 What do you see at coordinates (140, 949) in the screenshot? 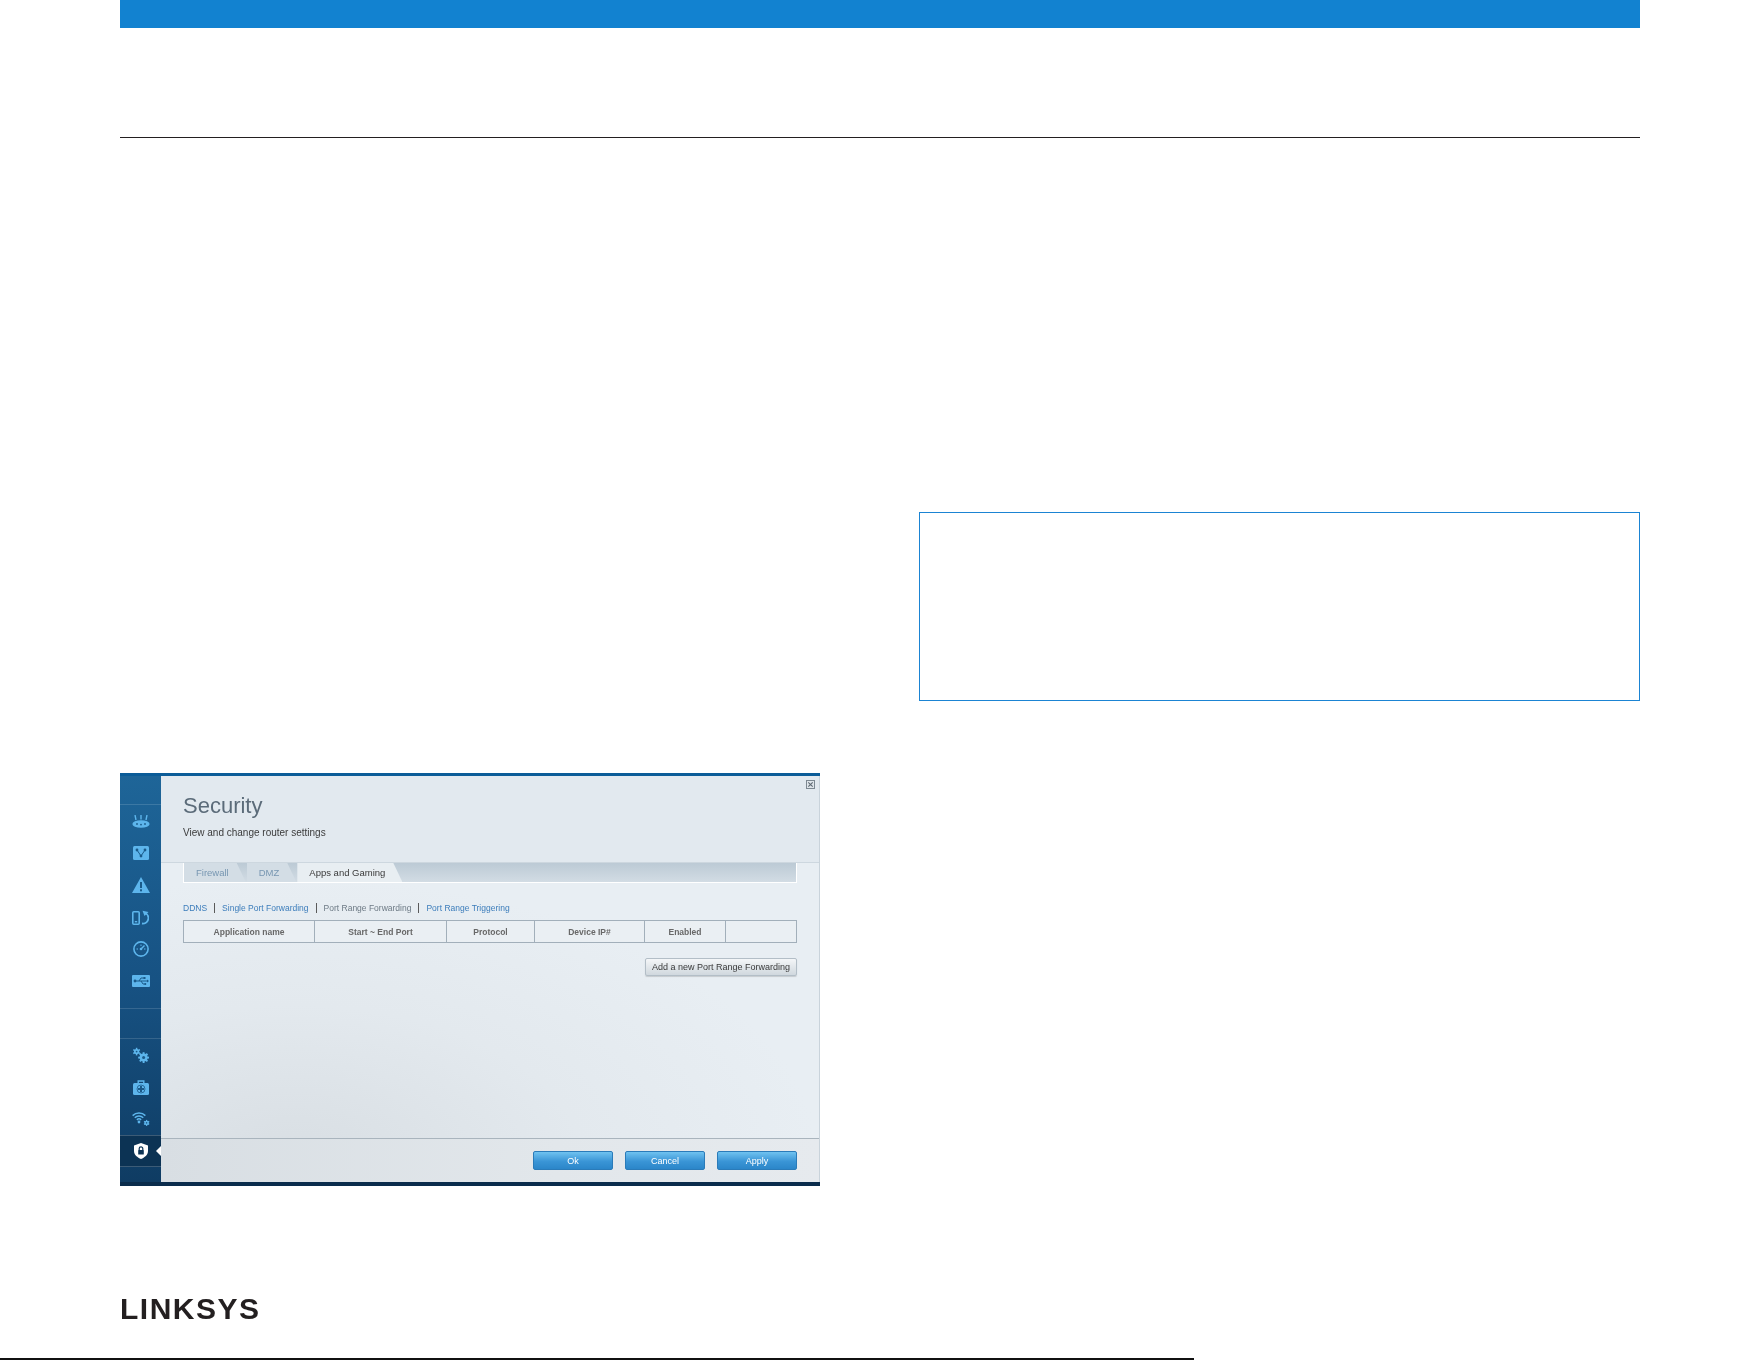
I see `gauge-icon` at bounding box center [140, 949].